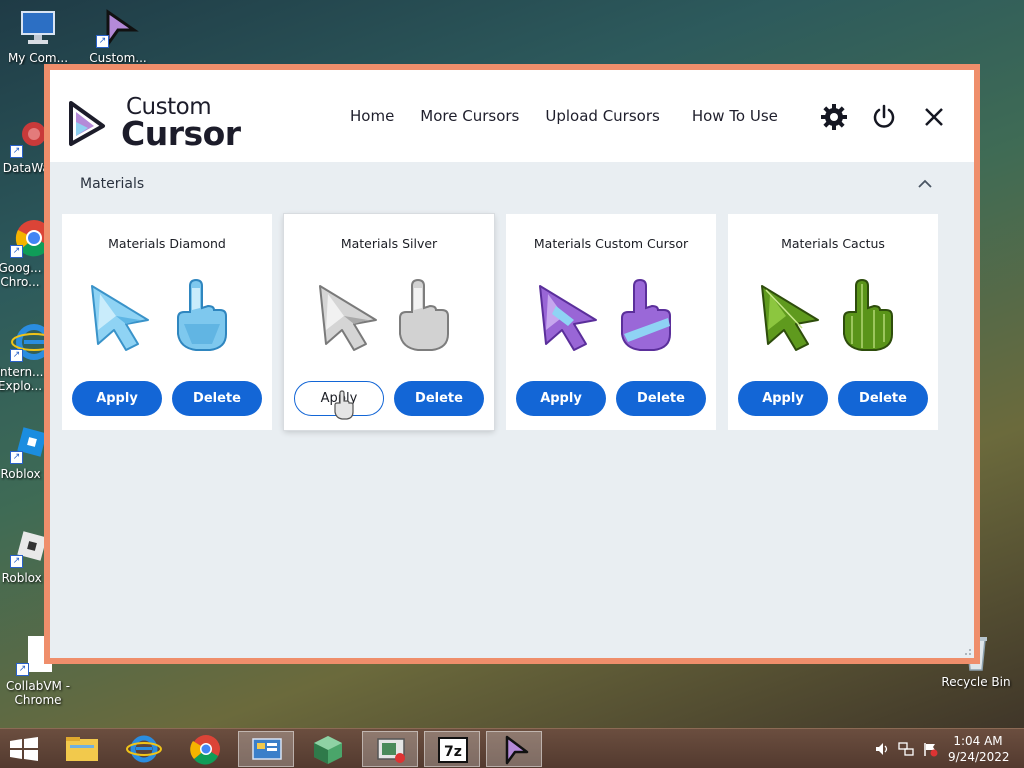 The width and height of the screenshot is (1024, 768). Describe the element at coordinates (978, 741) in the screenshot. I see `clock-time: 1:04 AM` at that location.